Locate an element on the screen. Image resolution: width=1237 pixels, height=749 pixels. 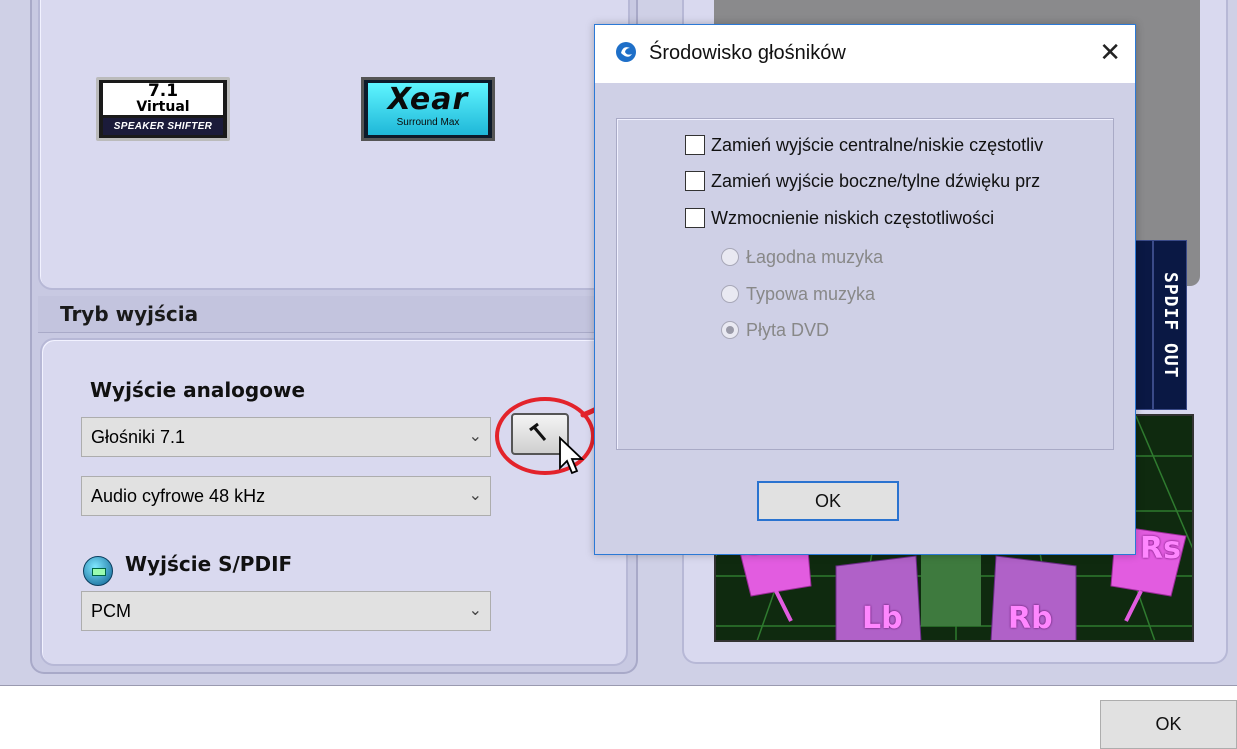
analog-output-value: Głośniki 7.1 is located at coordinates (138, 437).